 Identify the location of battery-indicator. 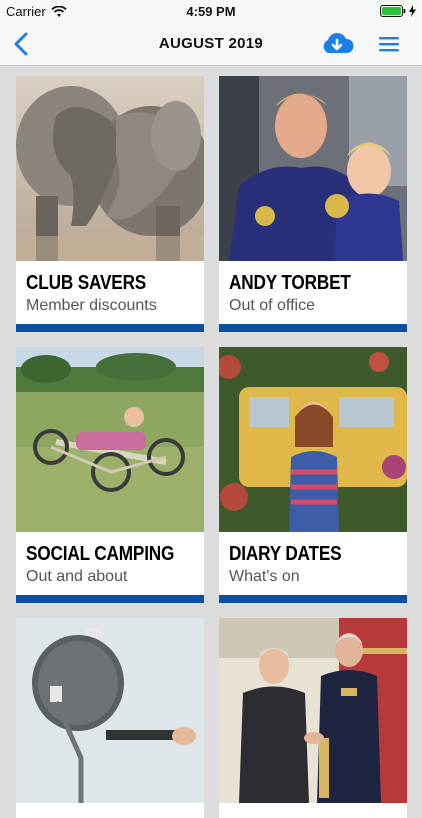
(398, 11).